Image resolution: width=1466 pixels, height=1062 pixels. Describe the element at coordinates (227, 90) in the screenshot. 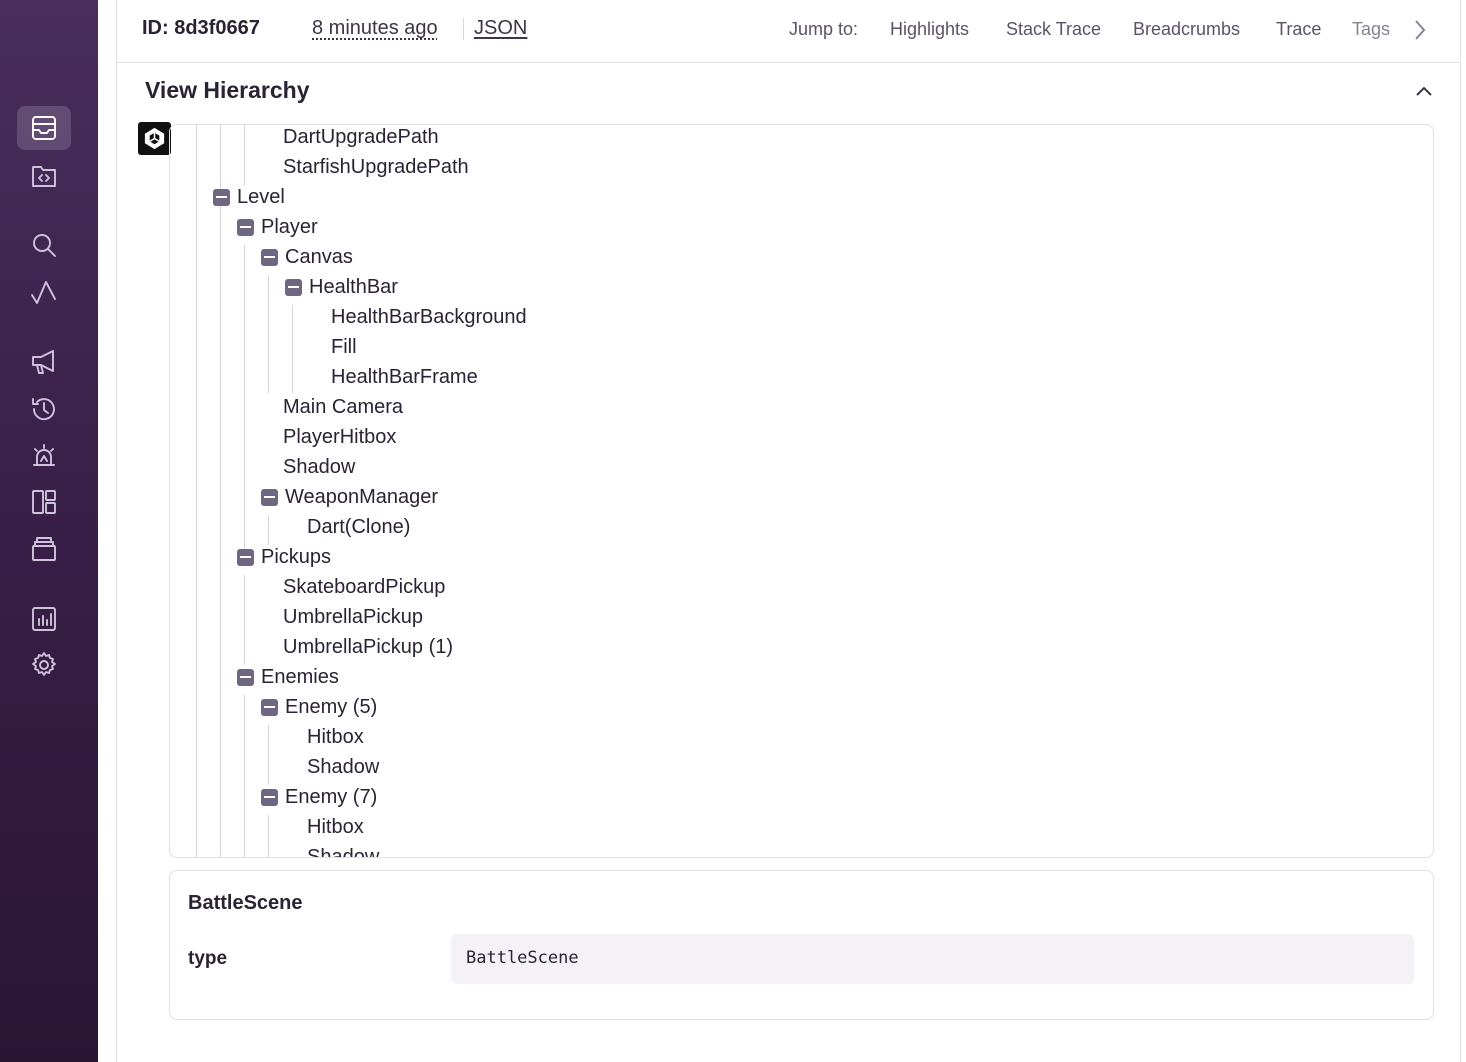

I see `section-title: View Hierarchy` at that location.